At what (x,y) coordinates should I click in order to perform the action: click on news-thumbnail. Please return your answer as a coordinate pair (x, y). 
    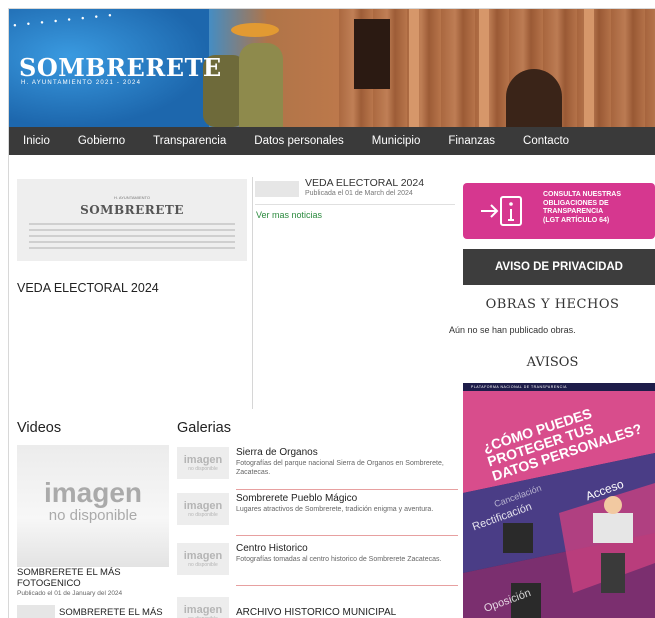
    Looking at the image, I should click on (277, 189).